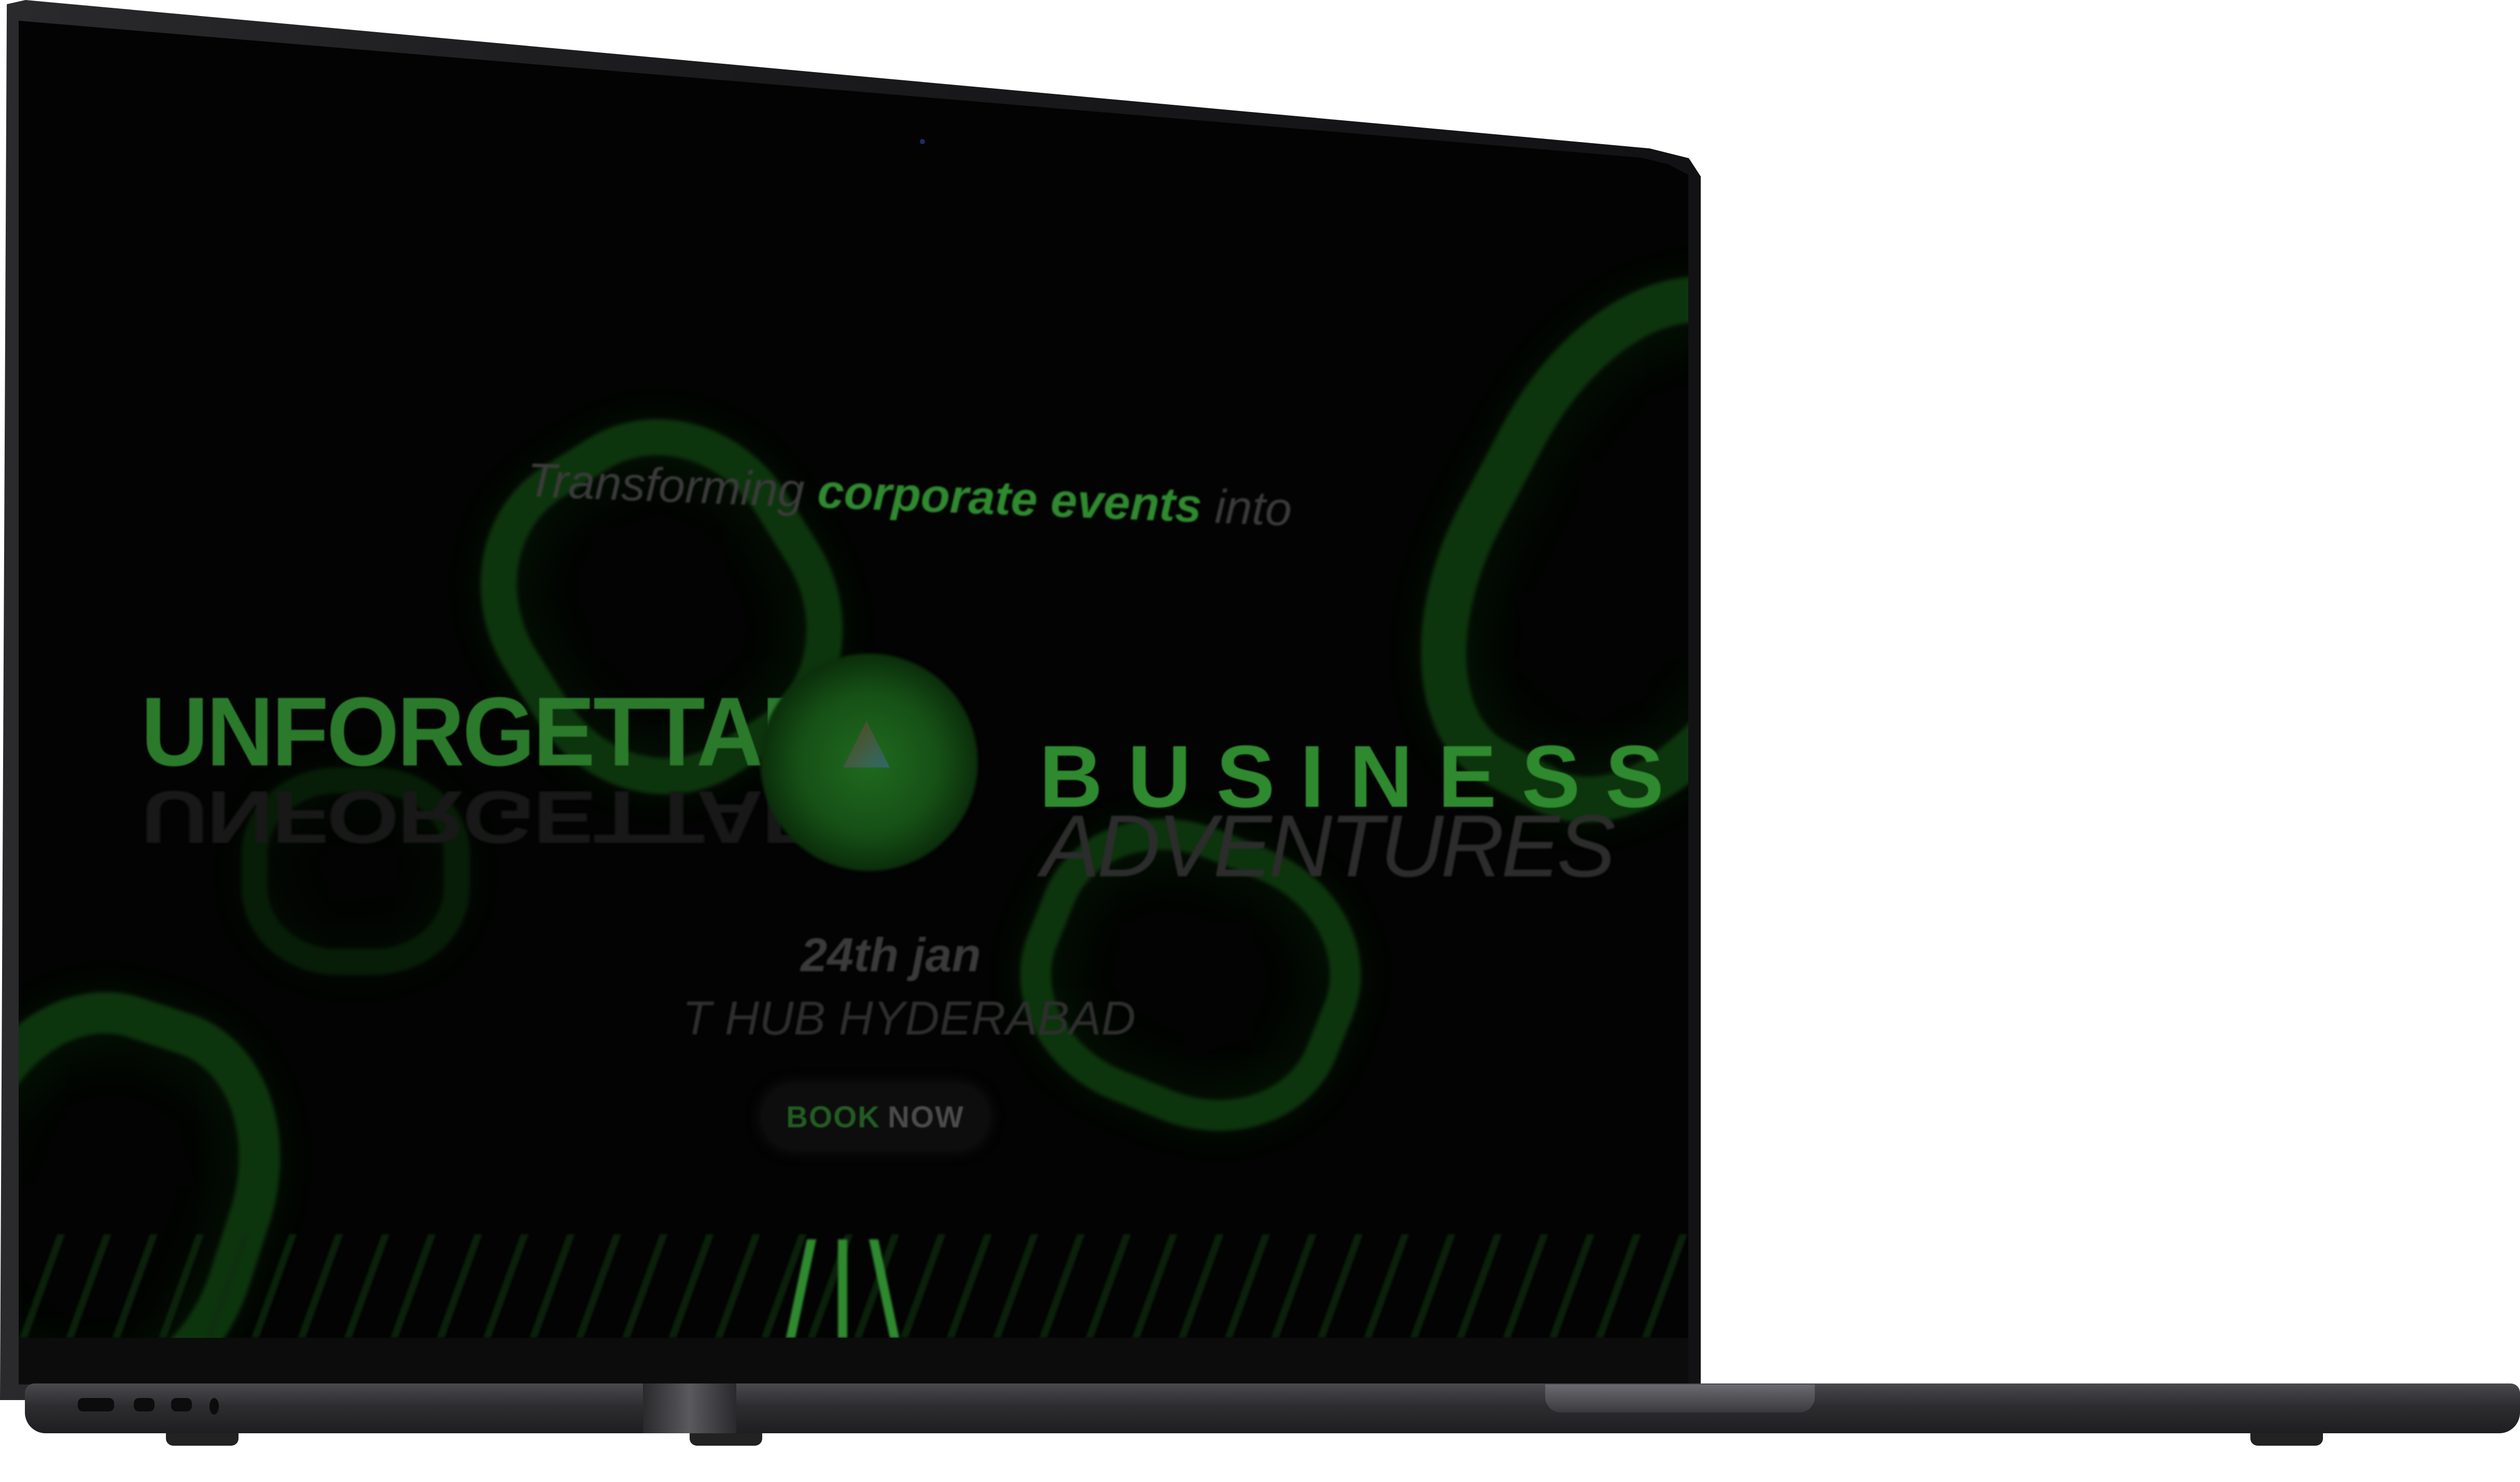 The height and width of the screenshot is (1482, 2520). I want to click on tagline-prefix: Transforming, so click(666, 486).